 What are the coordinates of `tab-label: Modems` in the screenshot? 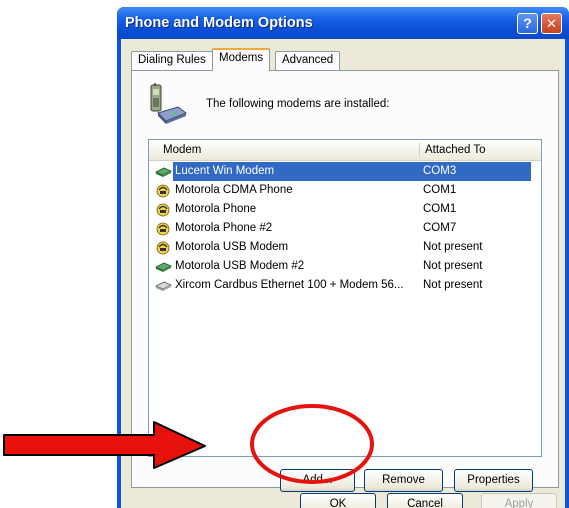 It's located at (241, 58).